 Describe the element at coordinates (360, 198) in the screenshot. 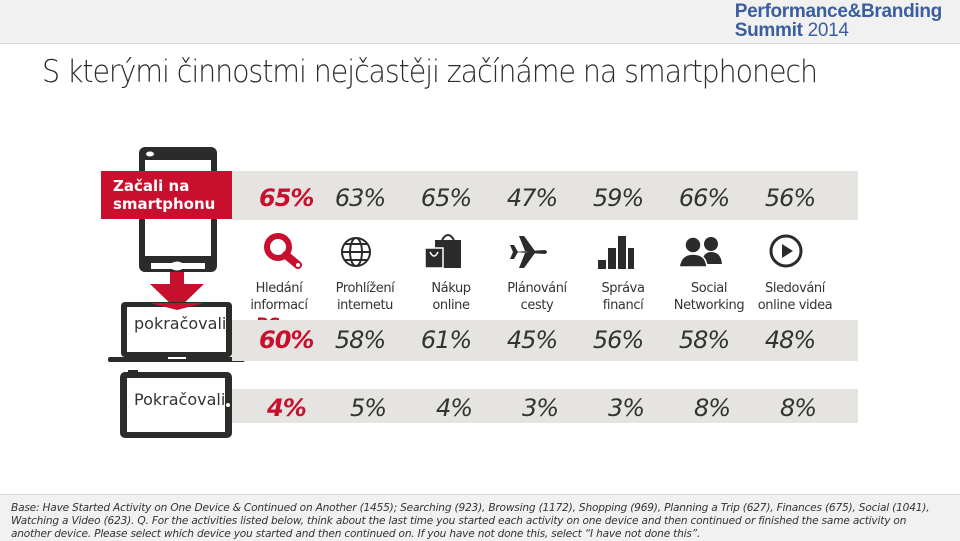

I see `value-cell: 63%` at that location.